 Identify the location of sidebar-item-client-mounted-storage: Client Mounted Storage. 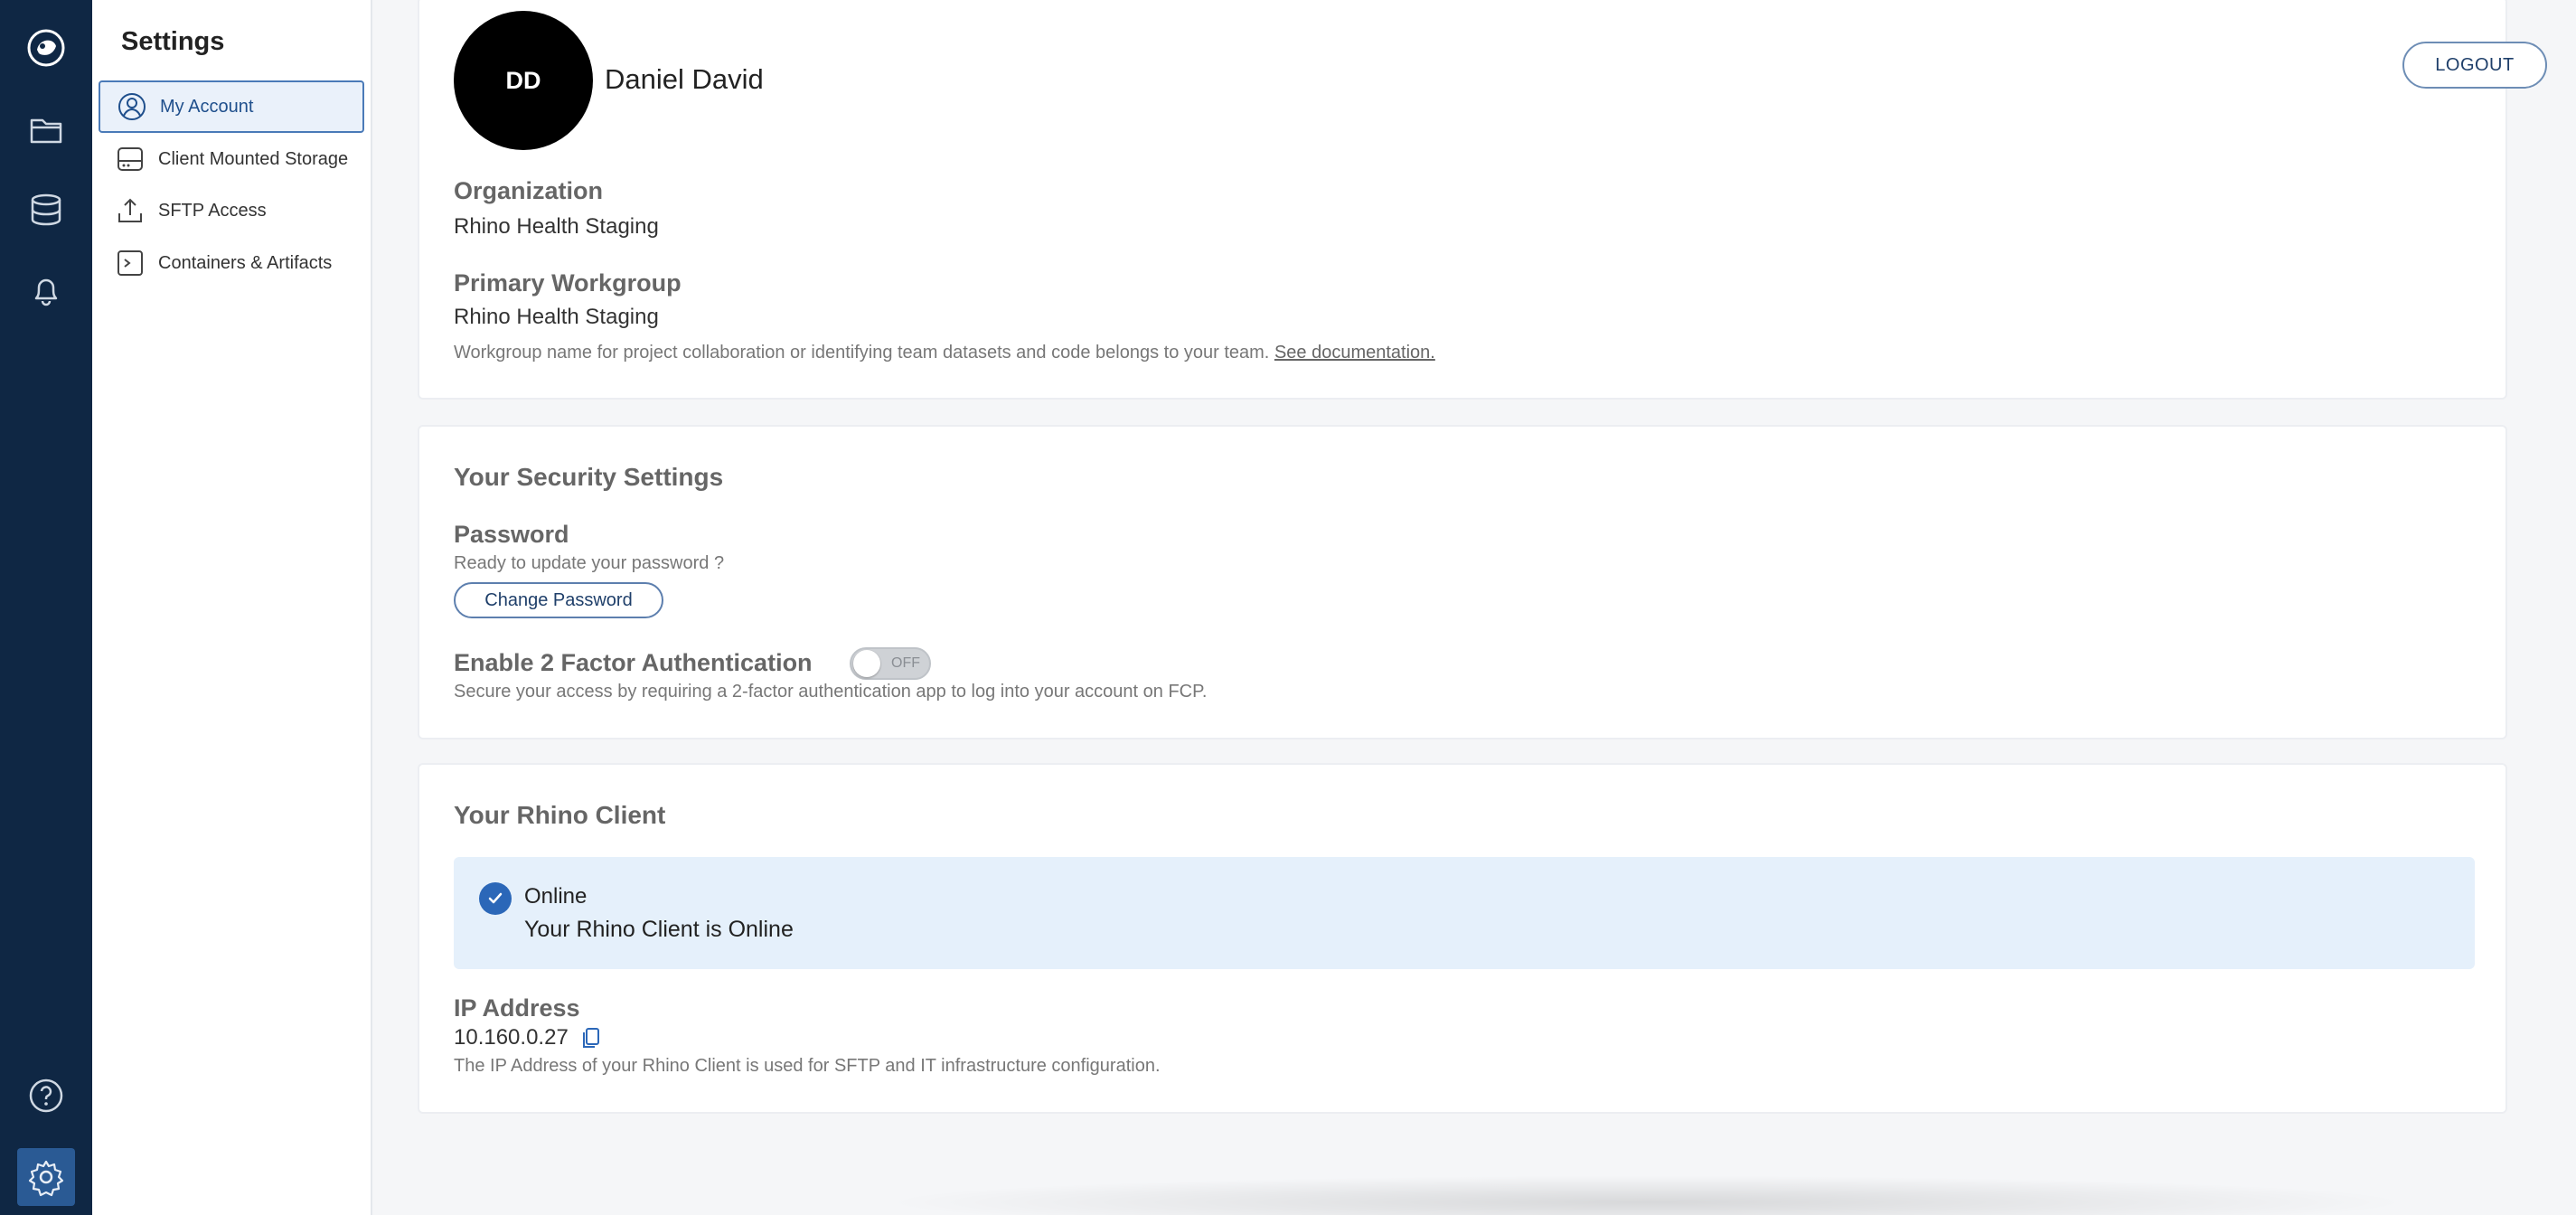
(232, 159).